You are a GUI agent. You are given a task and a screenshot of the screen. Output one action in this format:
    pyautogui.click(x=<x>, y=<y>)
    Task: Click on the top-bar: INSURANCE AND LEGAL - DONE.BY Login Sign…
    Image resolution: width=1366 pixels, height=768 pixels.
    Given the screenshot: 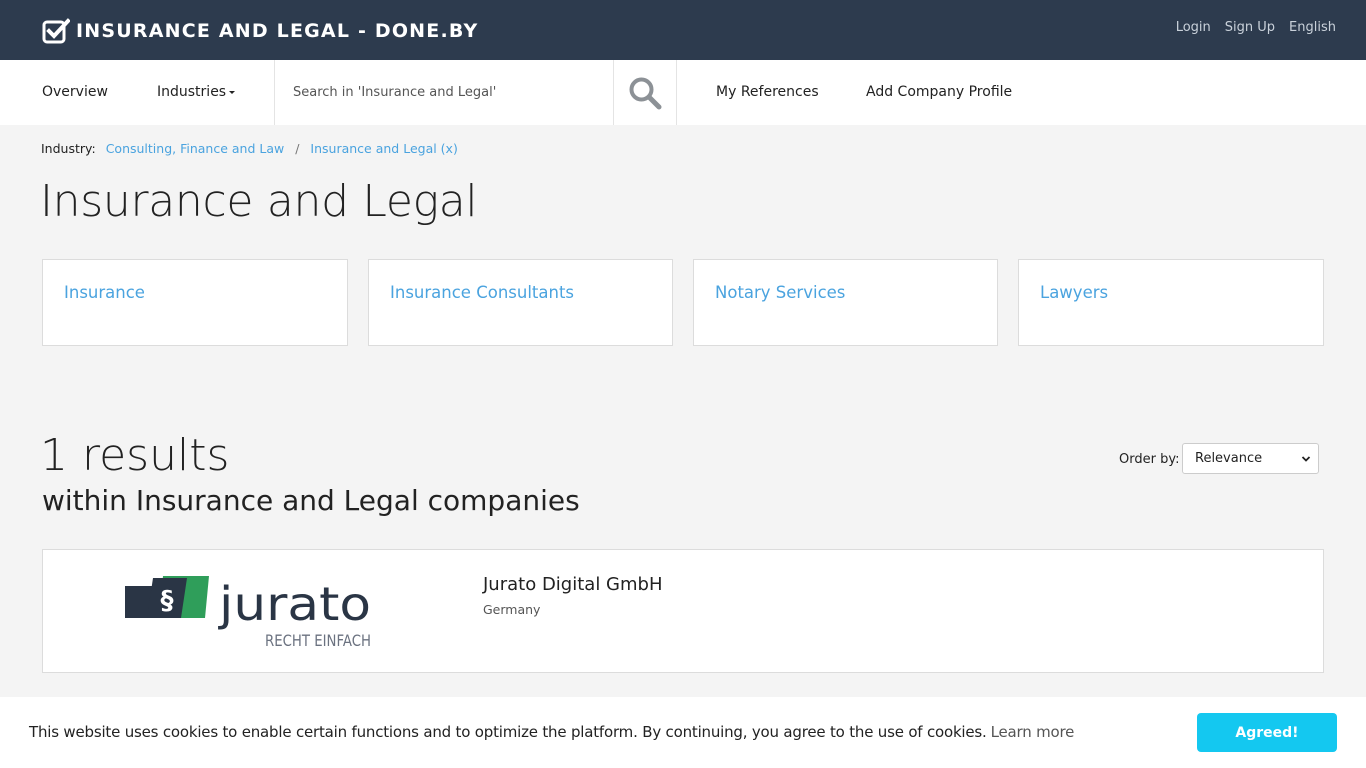 What is the action you would take?
    pyautogui.click(x=683, y=30)
    